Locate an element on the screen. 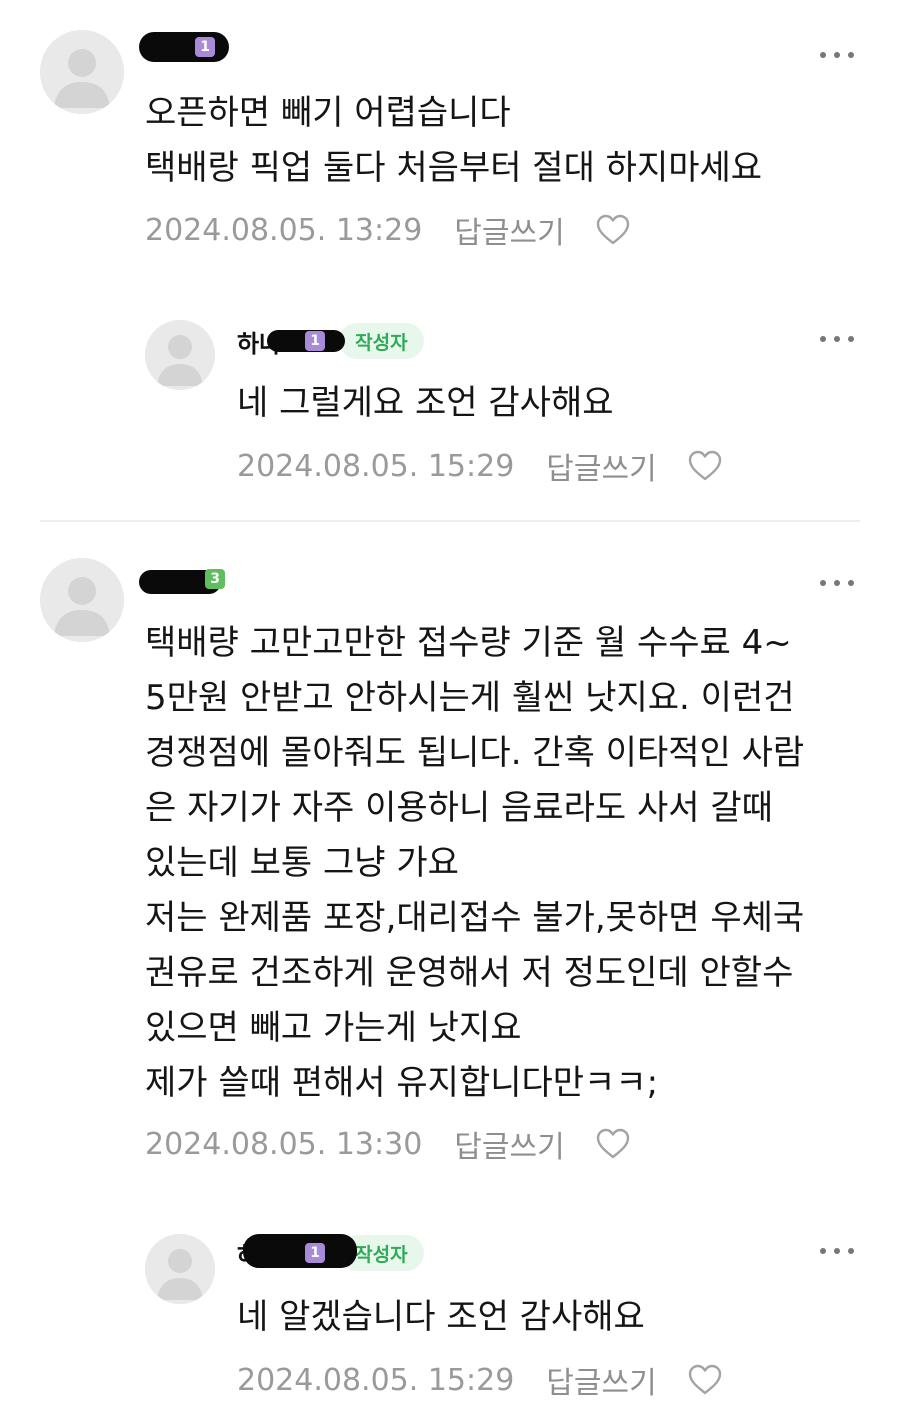 The image size is (900, 1410). divider is located at coordinates (450, 521).